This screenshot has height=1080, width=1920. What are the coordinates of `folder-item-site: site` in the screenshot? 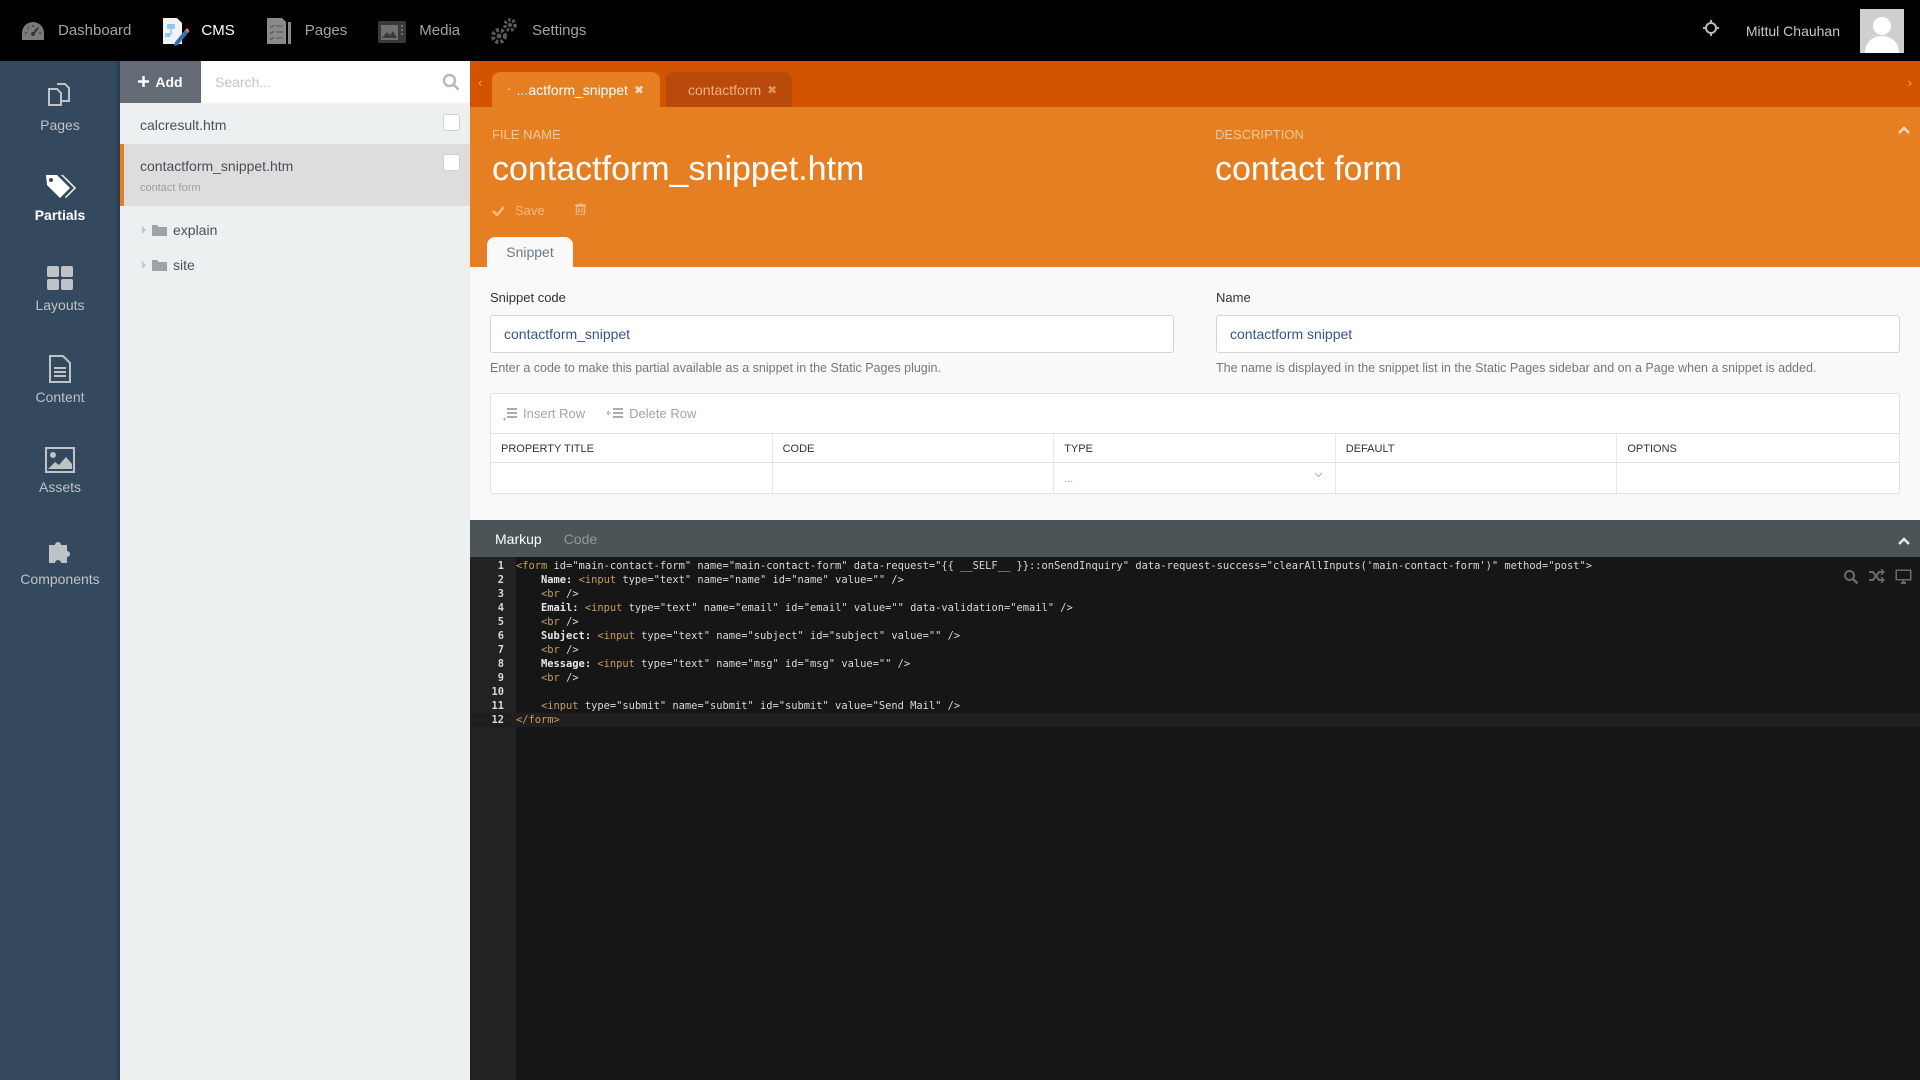 It's located at (295, 264).